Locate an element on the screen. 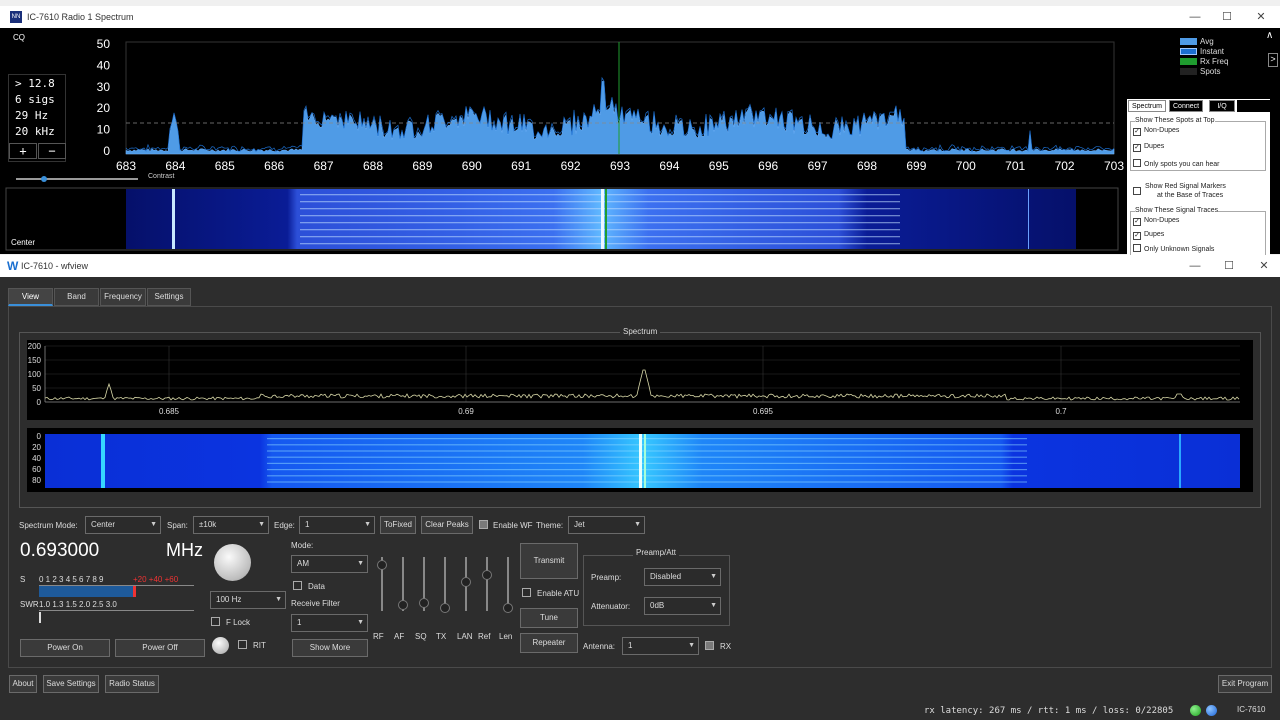 Image resolution: width=1280 pixels, height=720 pixels. rit-checkbox is located at coordinates (242, 644).